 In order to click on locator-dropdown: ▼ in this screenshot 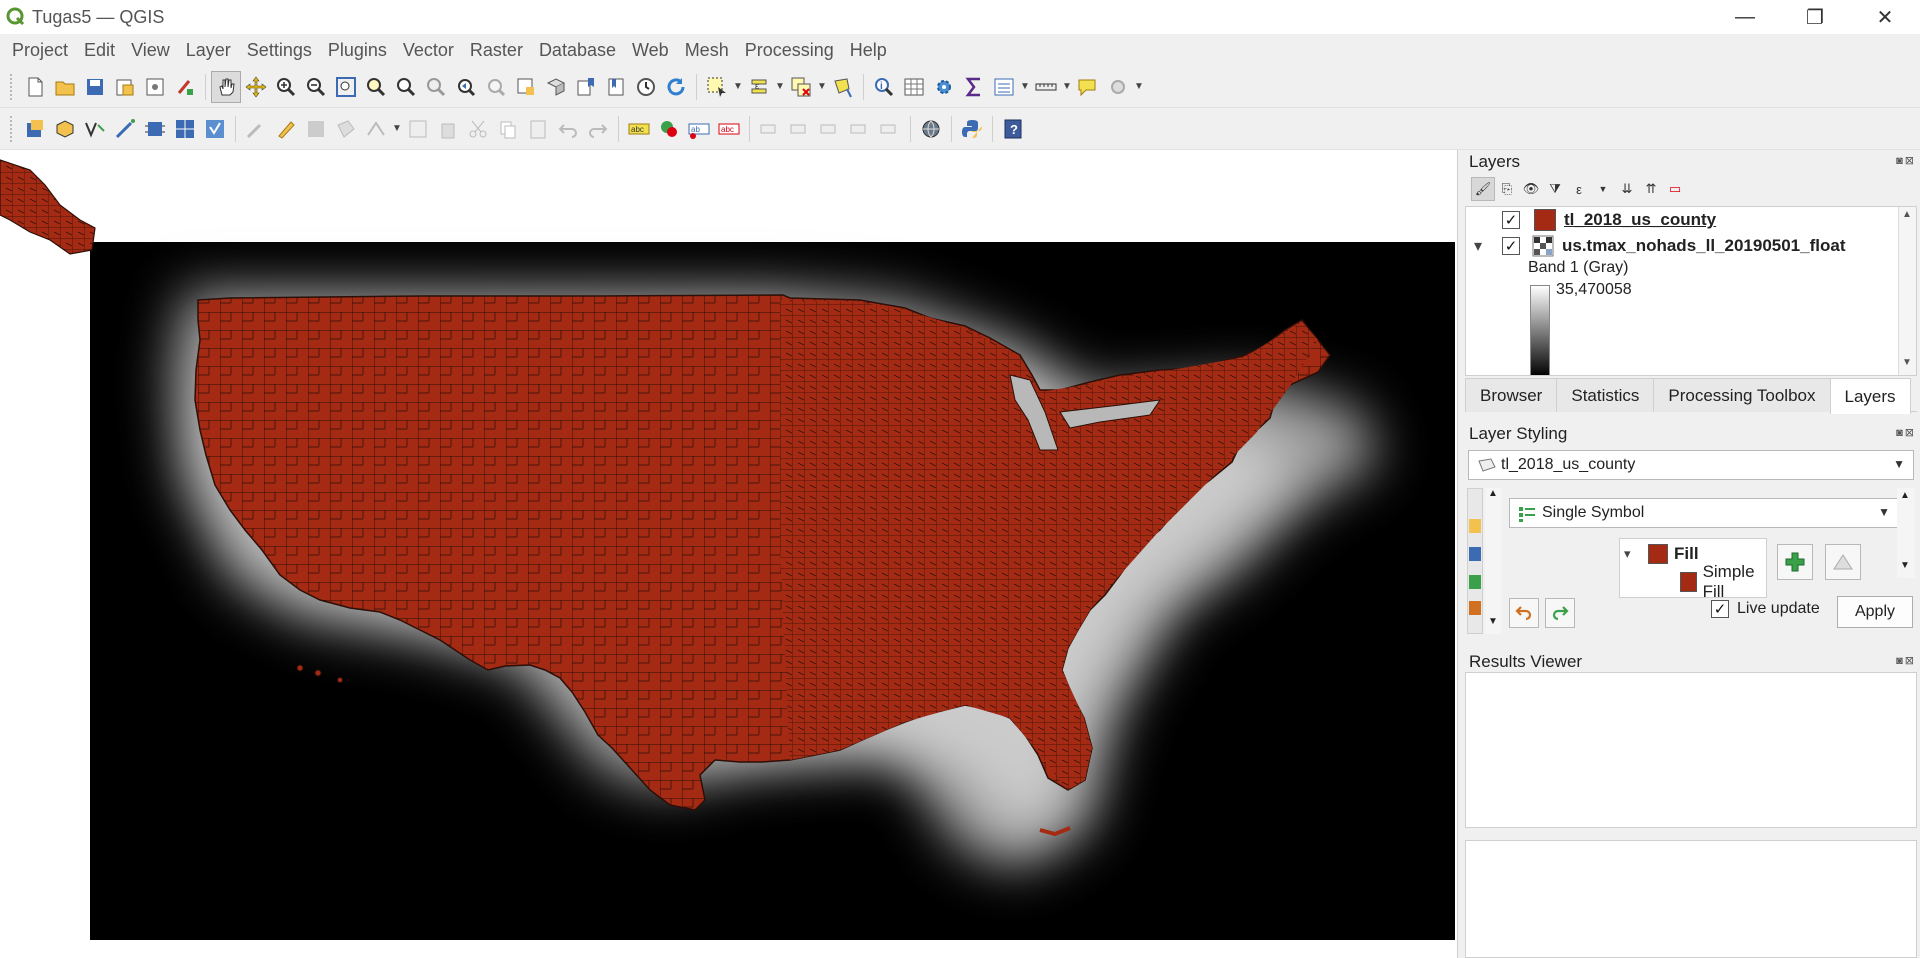, I will do `click(1139, 86)`.